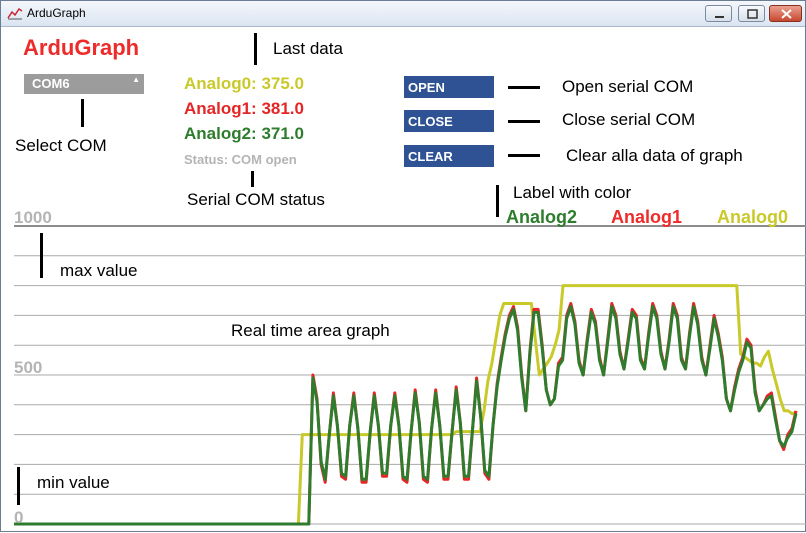 This screenshot has width=806, height=533. I want to click on analog0-readout: Analog0: 375.0, so click(244, 83).